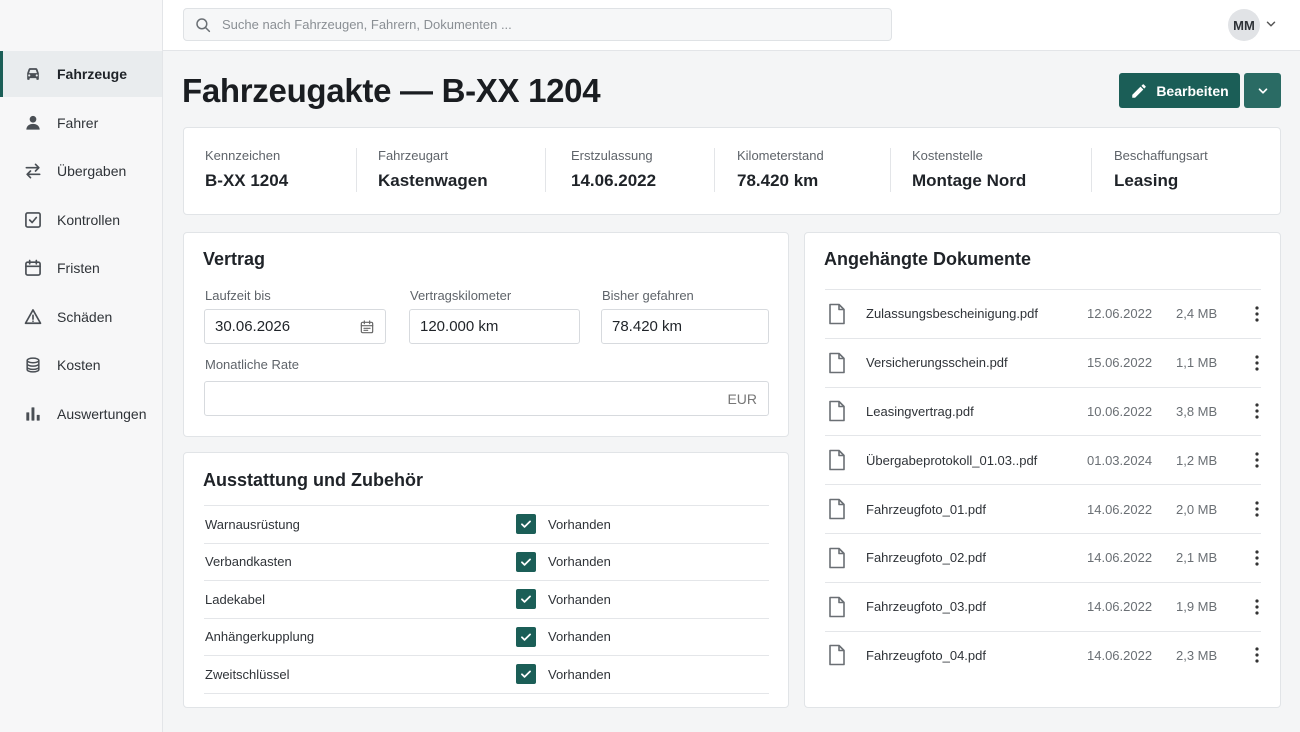 Image resolution: width=1300 pixels, height=732 pixels. Describe the element at coordinates (486, 562) in the screenshot. I see `equipment-row: Verbandkasten Vorhanden` at that location.